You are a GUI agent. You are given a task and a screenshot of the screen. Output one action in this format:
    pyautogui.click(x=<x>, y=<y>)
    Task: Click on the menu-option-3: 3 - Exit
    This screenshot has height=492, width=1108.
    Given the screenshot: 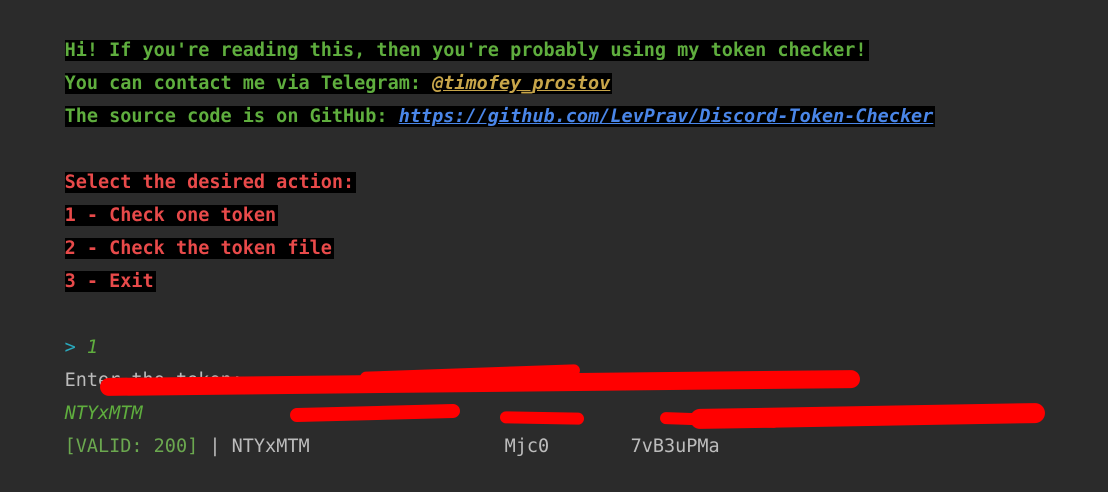 What is the action you would take?
    pyautogui.click(x=110, y=281)
    